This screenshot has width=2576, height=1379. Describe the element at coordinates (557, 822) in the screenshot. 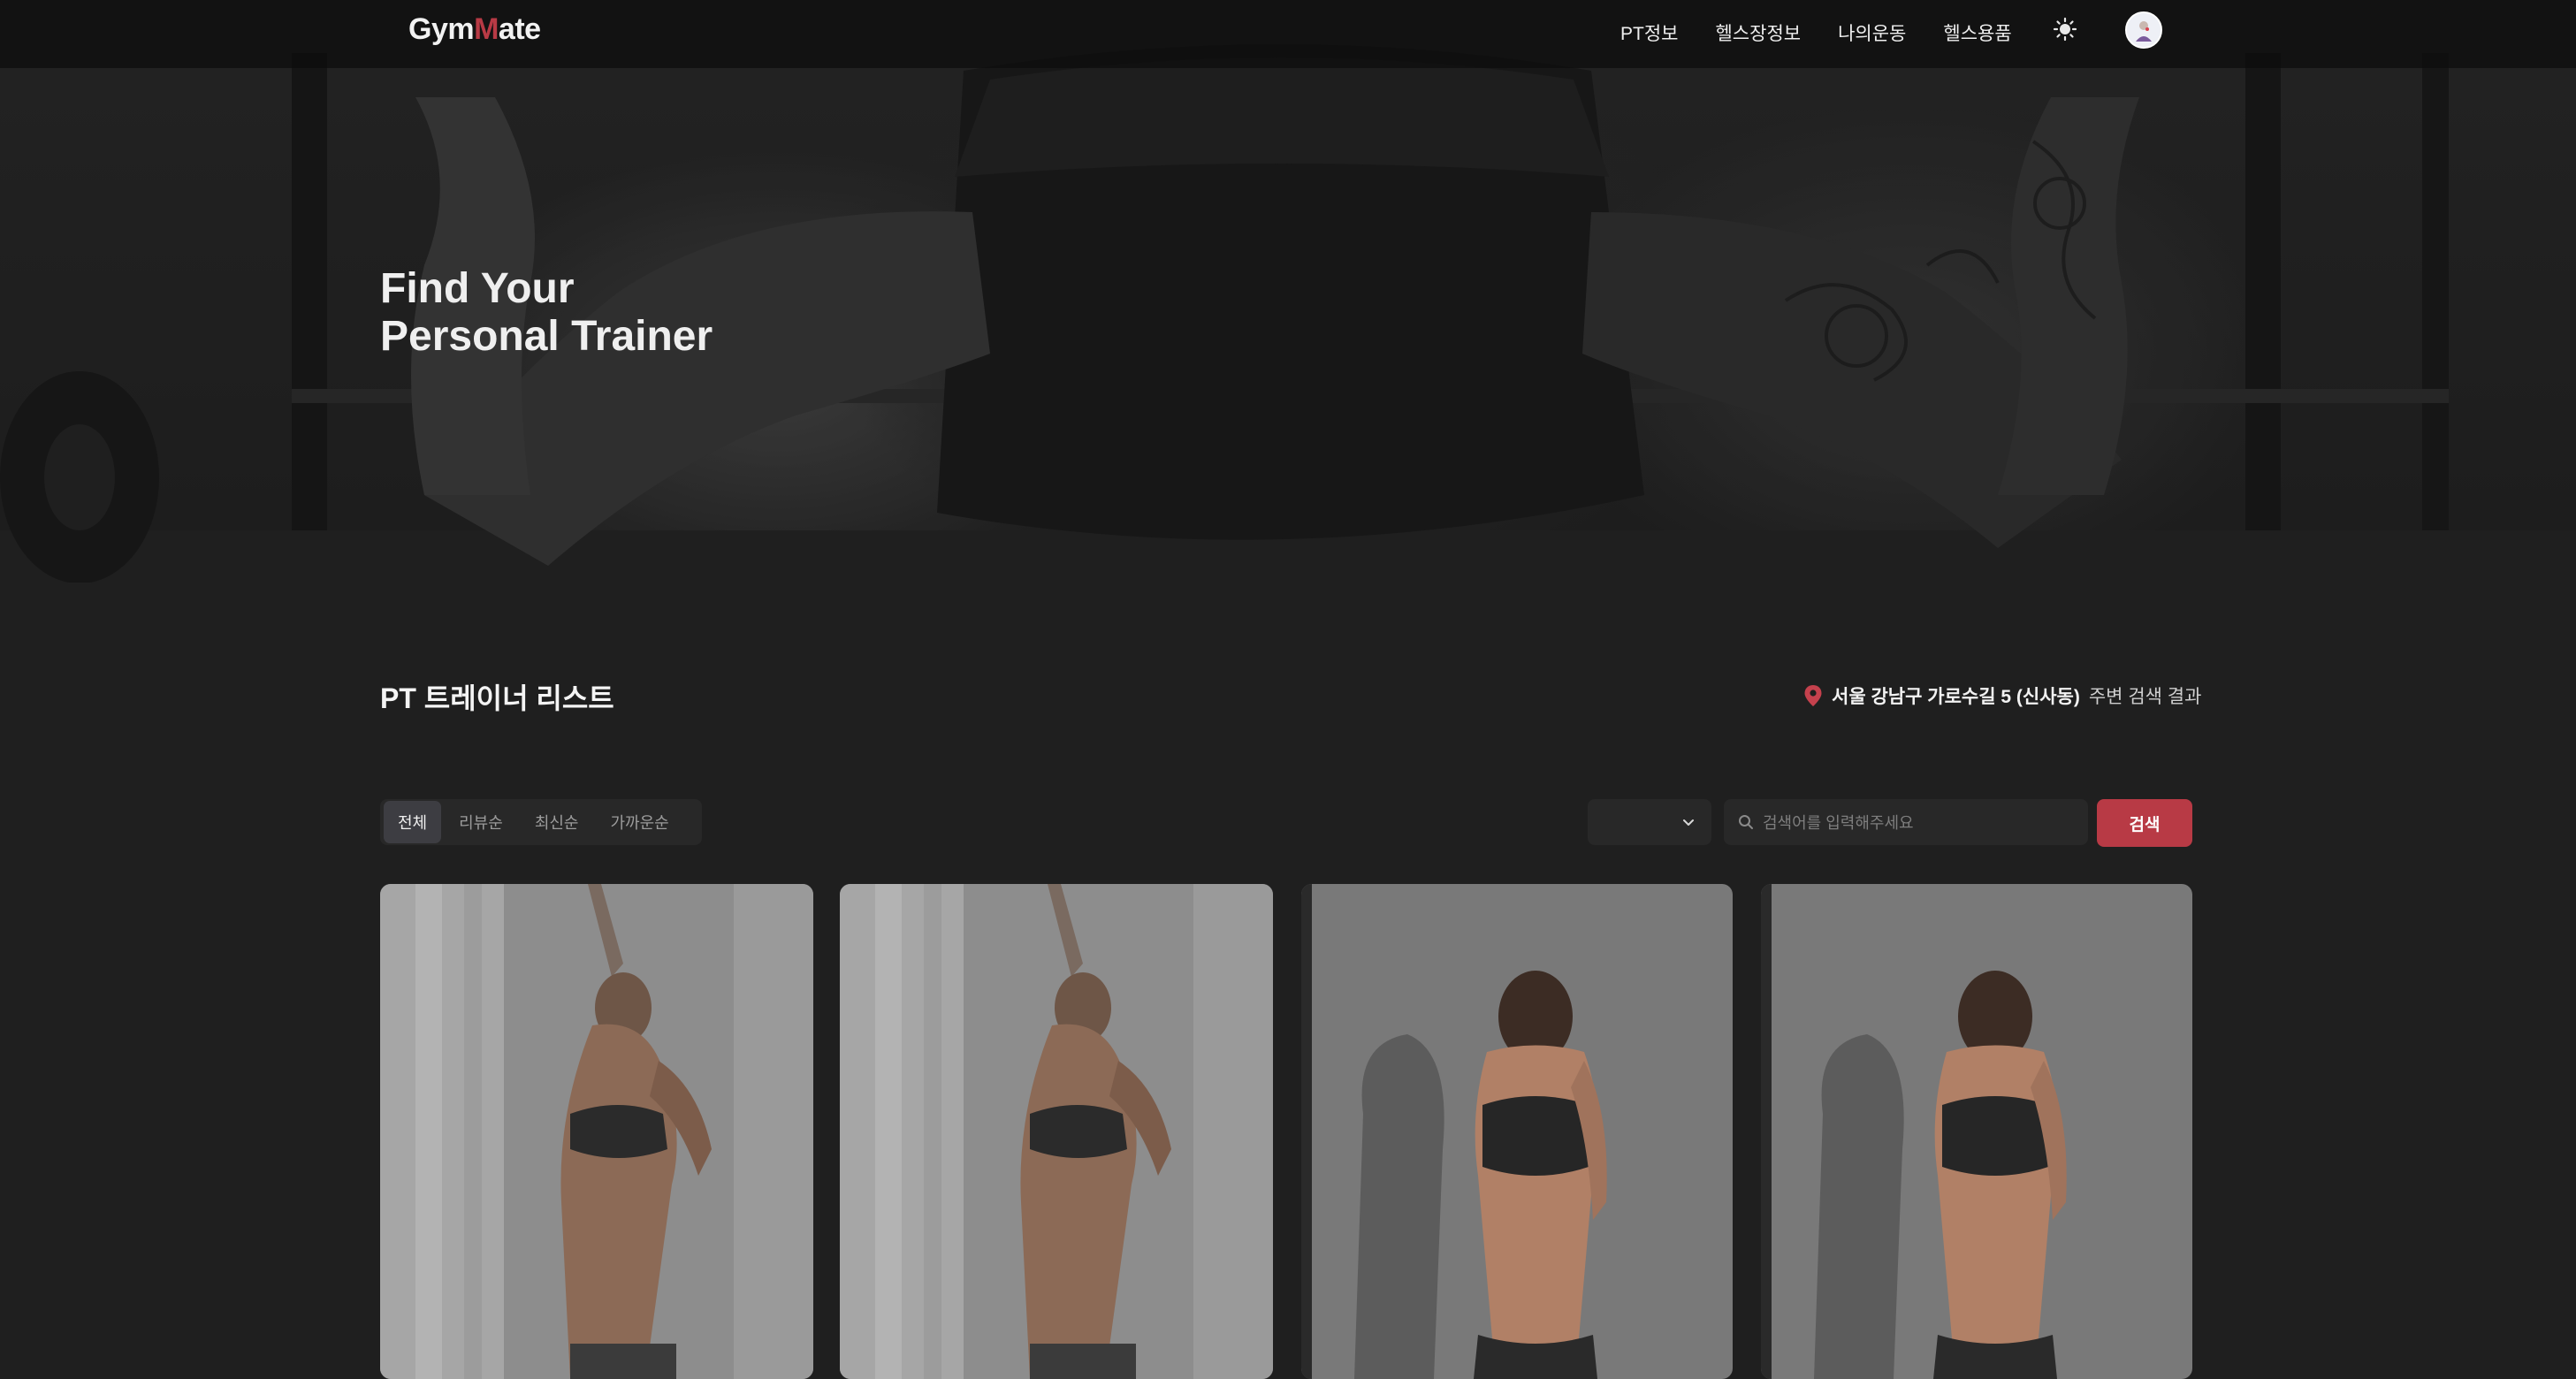

I see `sort-tab-latest: 최신순` at that location.